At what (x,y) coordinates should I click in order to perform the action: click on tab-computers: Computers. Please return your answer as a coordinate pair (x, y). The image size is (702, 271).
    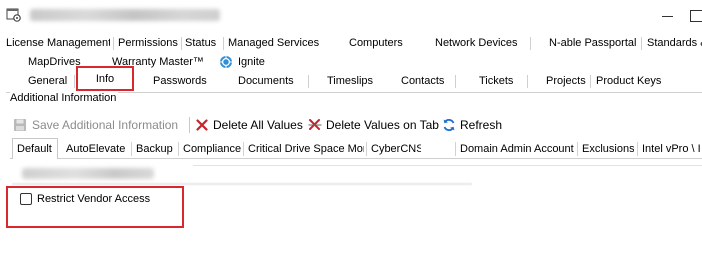
    Looking at the image, I should click on (379, 43).